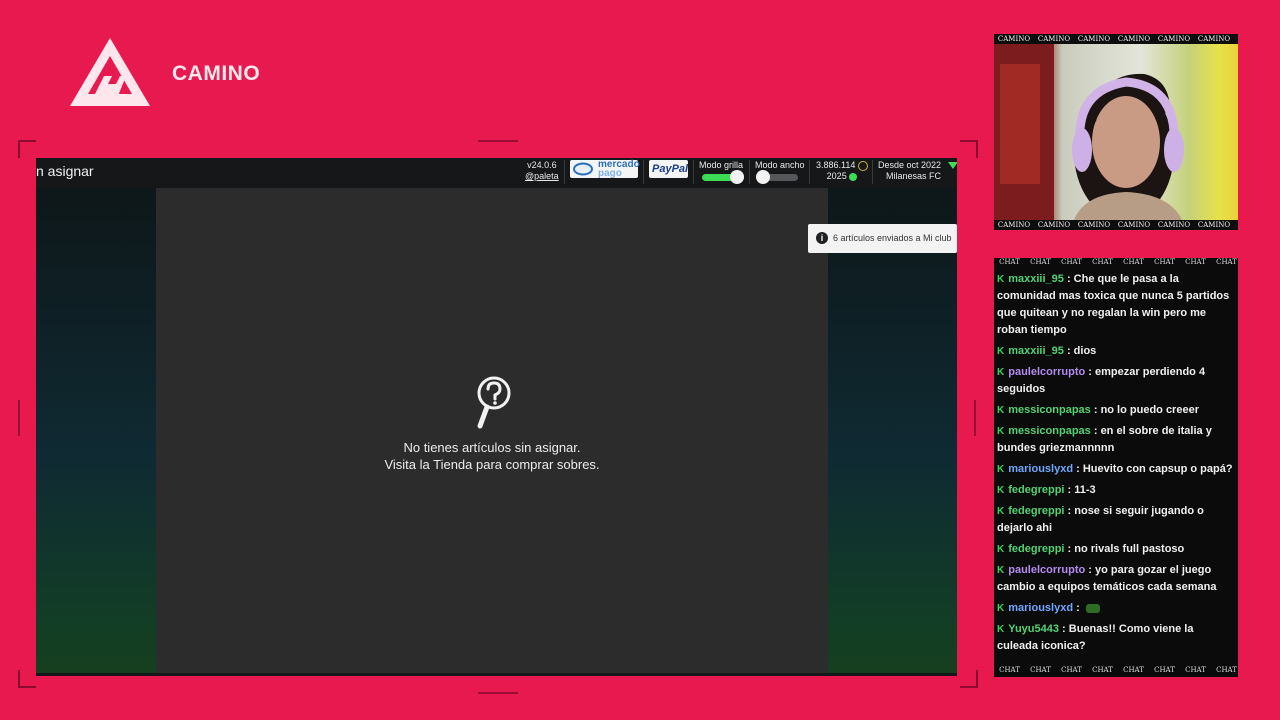 This screenshot has height=720, width=1280. I want to click on points-icon, so click(853, 176).